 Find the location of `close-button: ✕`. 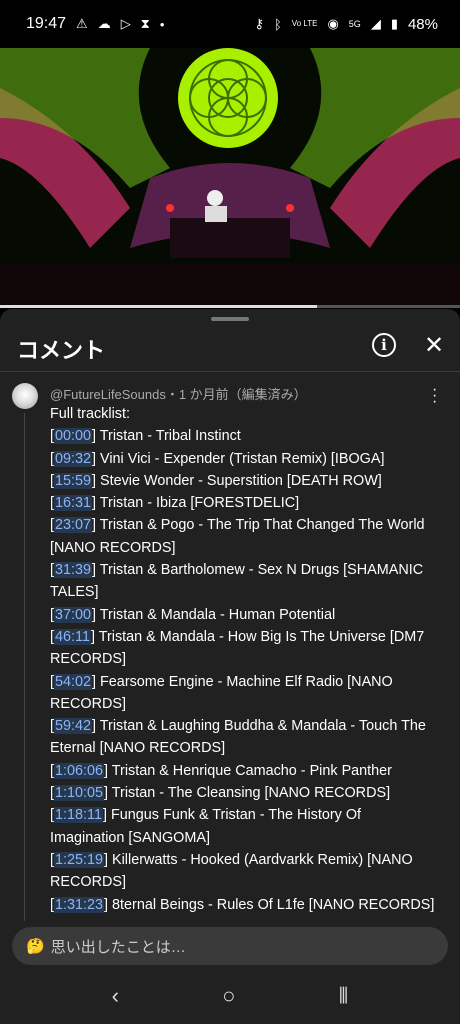

close-button: ✕ is located at coordinates (434, 345).